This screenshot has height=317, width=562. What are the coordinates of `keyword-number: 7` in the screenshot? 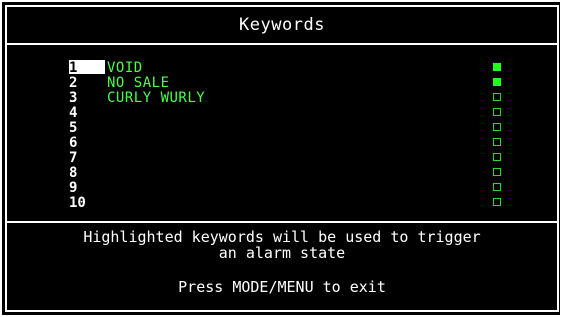 It's located at (73, 158).